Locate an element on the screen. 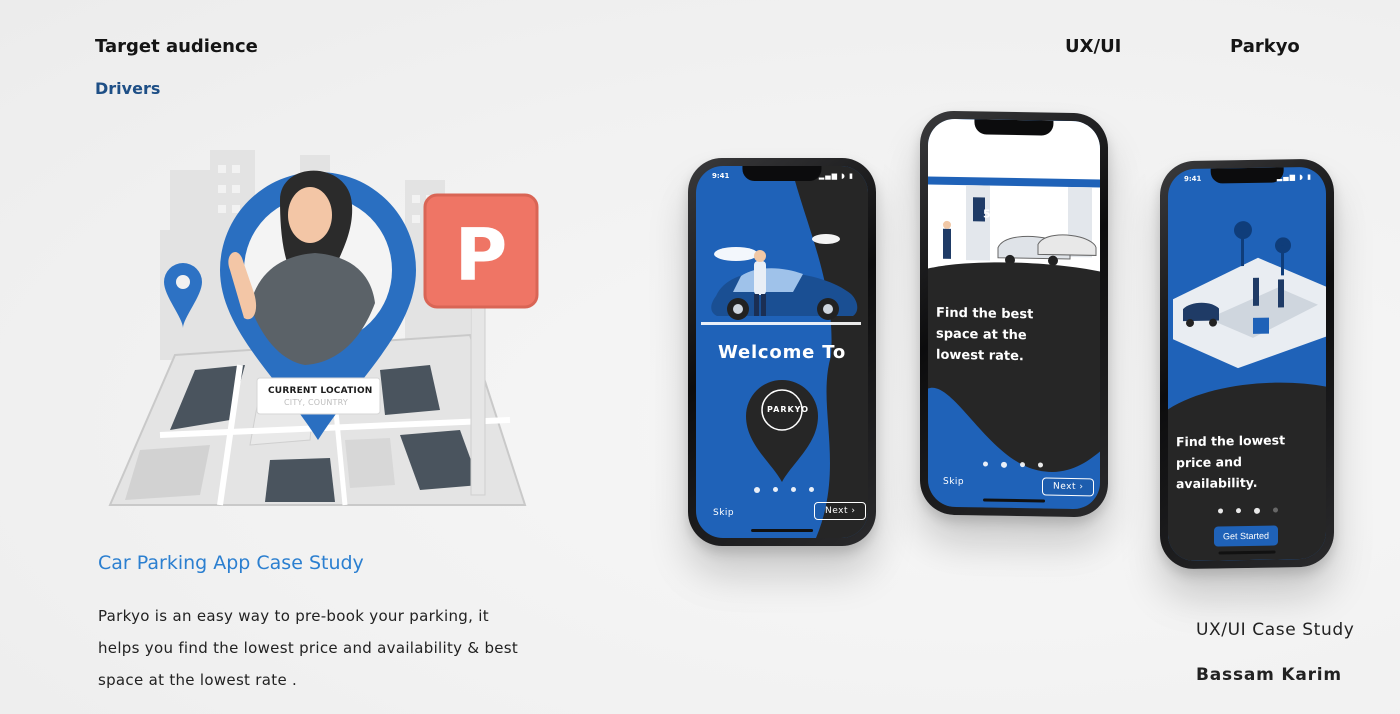 The image size is (1400, 714). ux-ui-label: UX/UI is located at coordinates (1093, 46).